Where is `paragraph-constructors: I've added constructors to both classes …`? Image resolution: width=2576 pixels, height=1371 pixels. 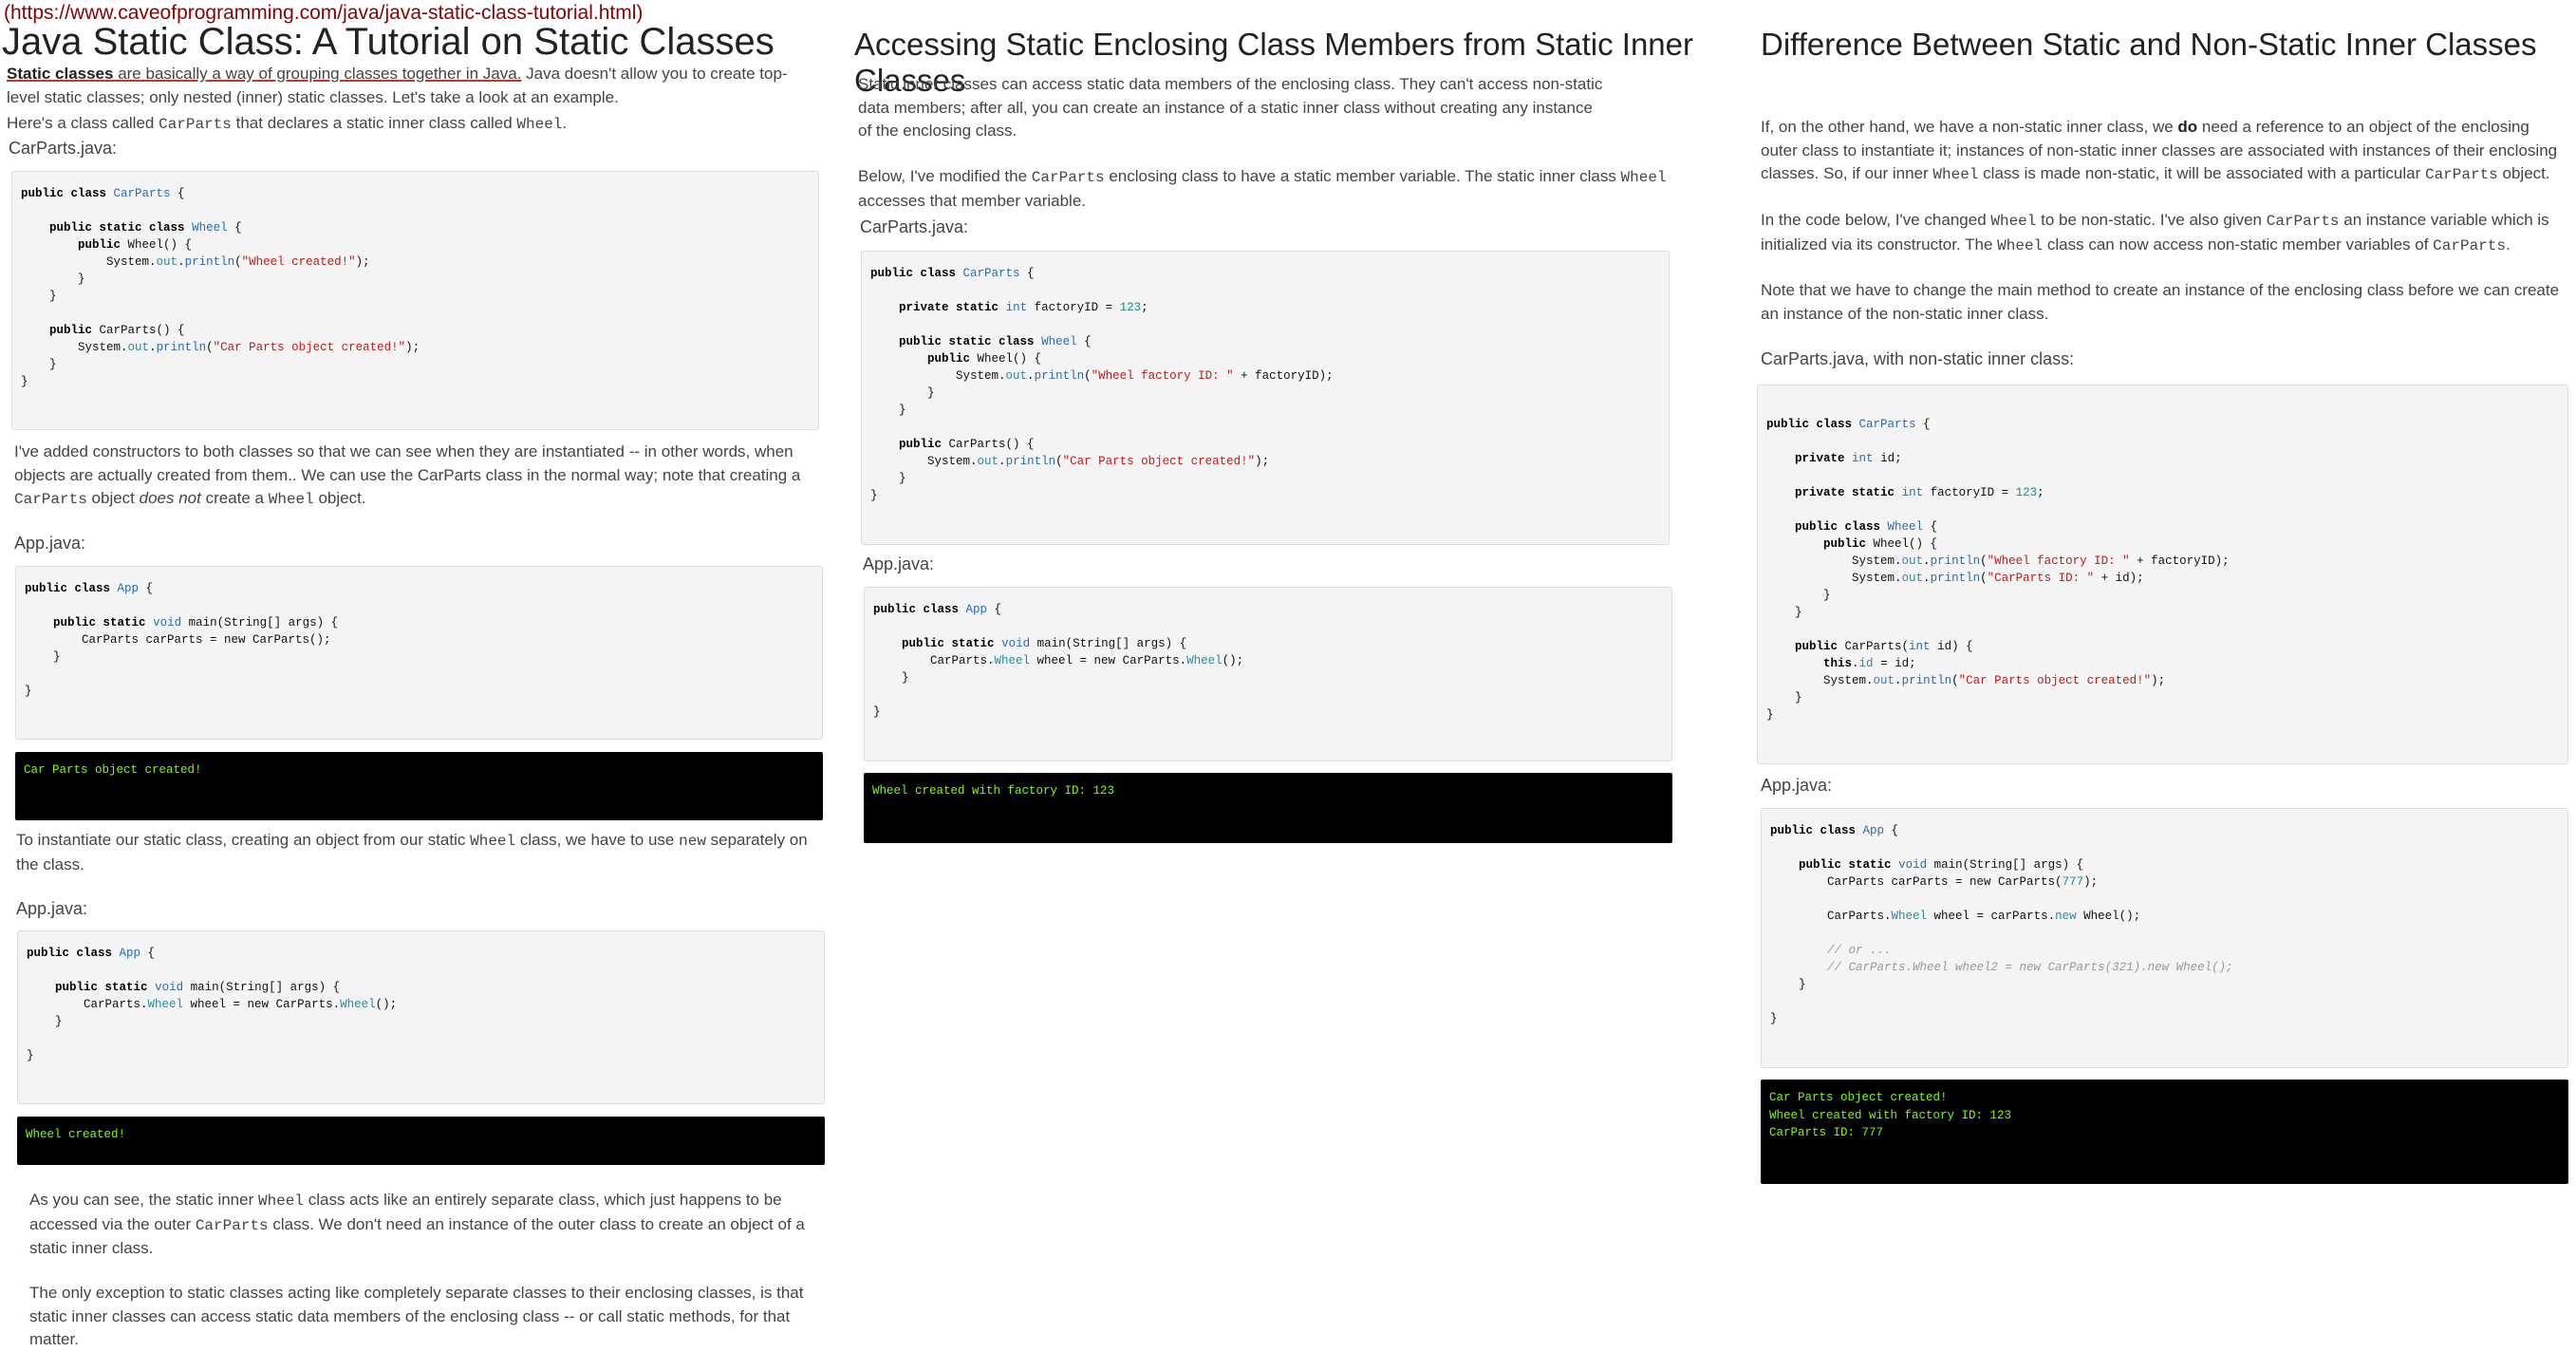
paragraph-constructors: I've added constructors to both classes … is located at coordinates (408, 475).